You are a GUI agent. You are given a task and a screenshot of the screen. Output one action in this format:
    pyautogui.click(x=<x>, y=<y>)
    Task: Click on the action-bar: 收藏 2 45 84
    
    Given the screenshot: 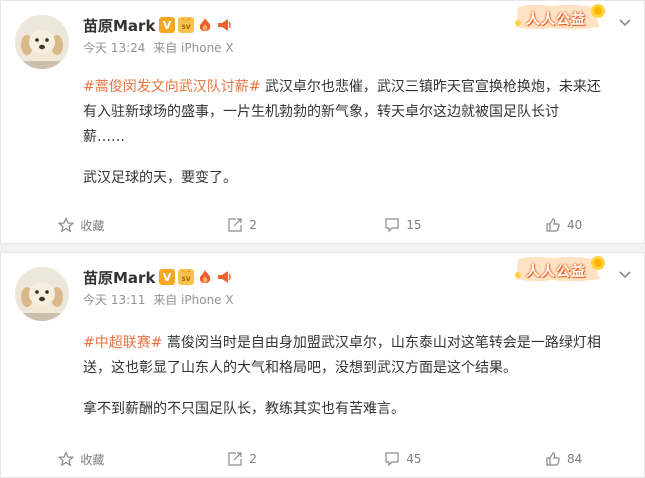 What is the action you would take?
    pyautogui.click(x=322, y=459)
    